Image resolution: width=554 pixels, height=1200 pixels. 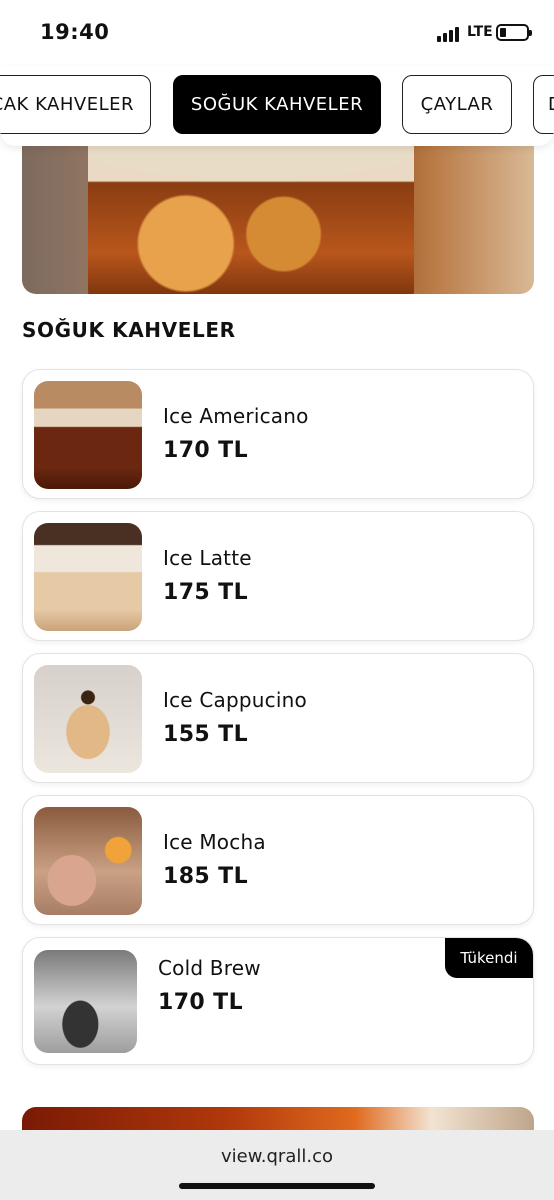 What do you see at coordinates (276, 1156) in the screenshot?
I see `url-text: view.qrall.co` at bounding box center [276, 1156].